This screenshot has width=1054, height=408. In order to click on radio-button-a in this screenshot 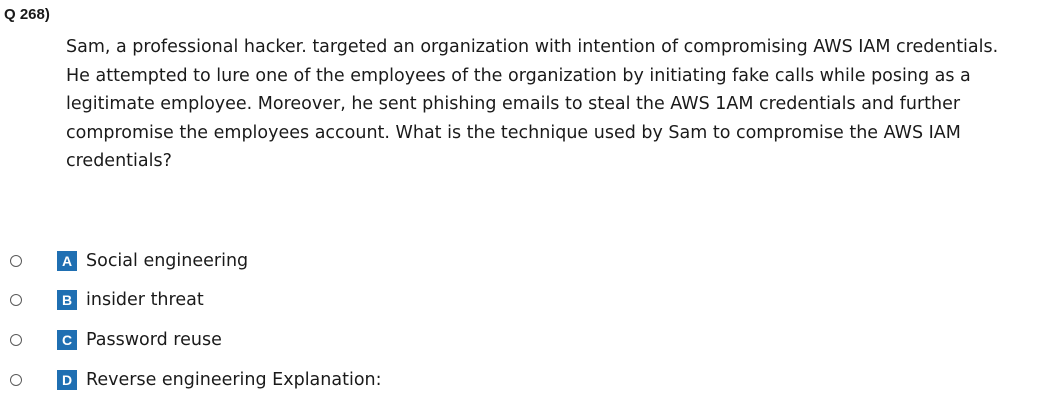, I will do `click(16, 261)`.